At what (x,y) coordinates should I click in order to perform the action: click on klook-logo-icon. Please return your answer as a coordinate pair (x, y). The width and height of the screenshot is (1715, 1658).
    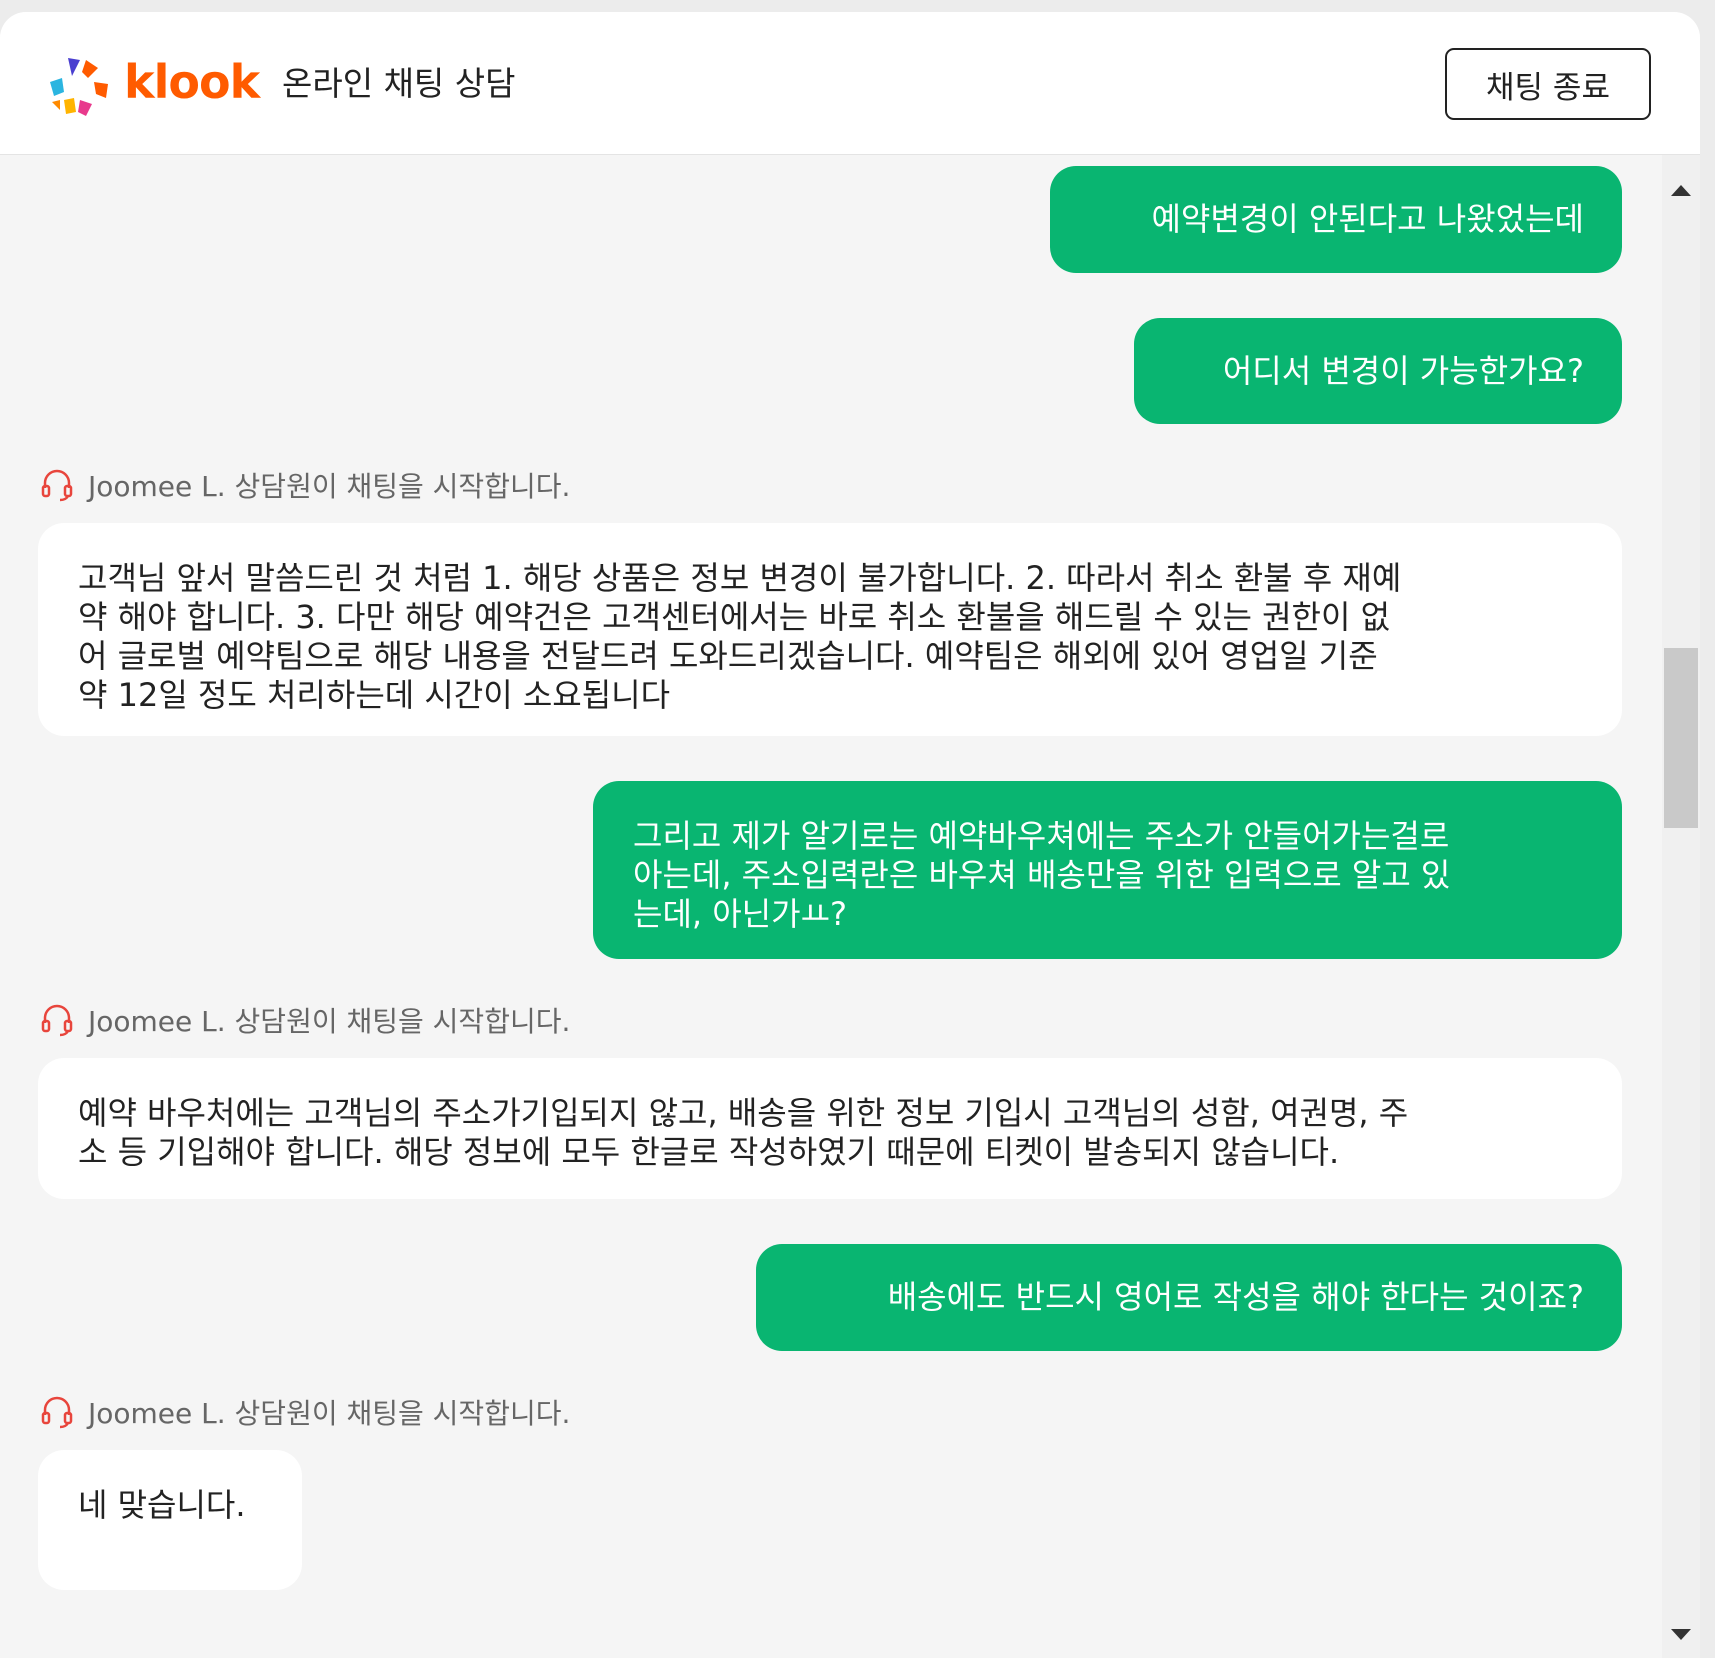
    Looking at the image, I should click on (79, 87).